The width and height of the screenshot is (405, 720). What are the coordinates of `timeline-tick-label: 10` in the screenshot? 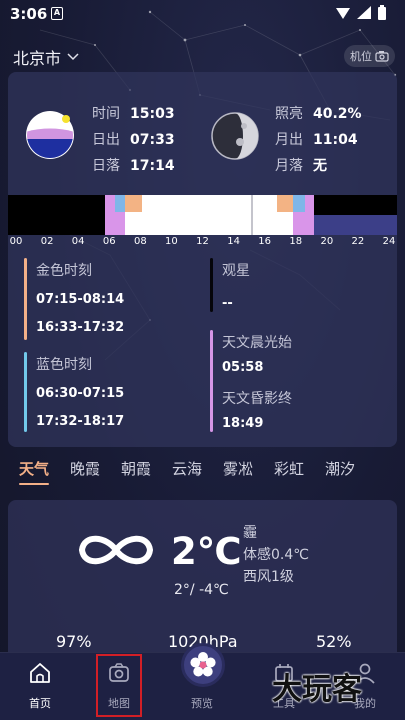 It's located at (171, 241).